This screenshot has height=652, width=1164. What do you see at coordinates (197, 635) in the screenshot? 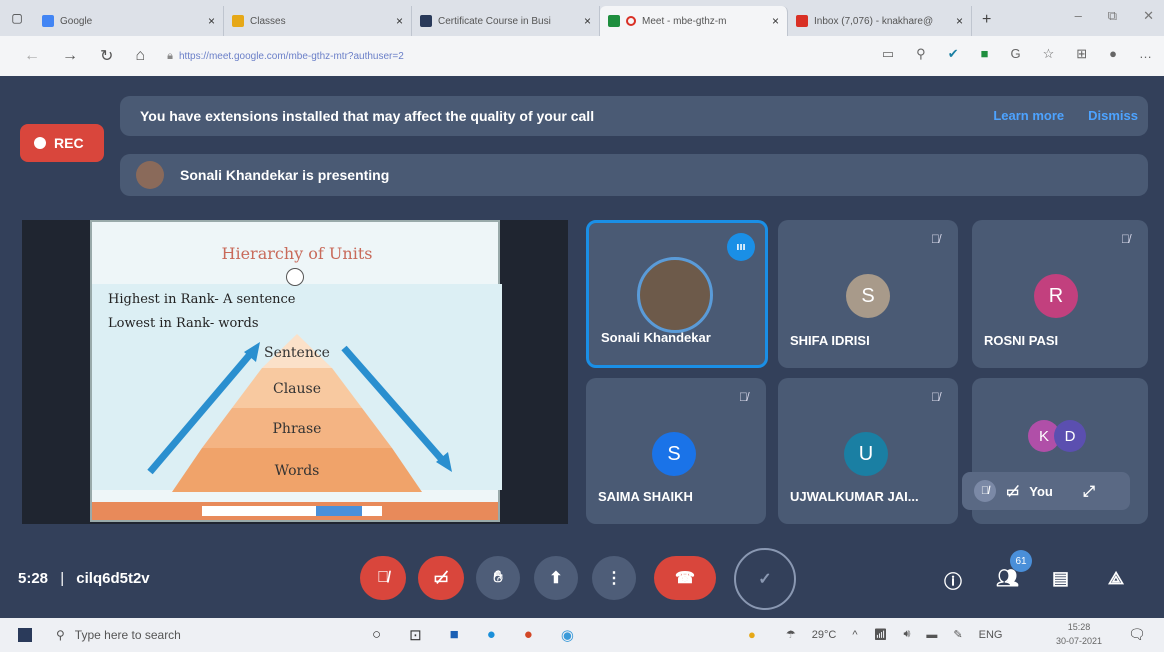
I see `taskbar-search: ⚲ Type here to search` at bounding box center [197, 635].